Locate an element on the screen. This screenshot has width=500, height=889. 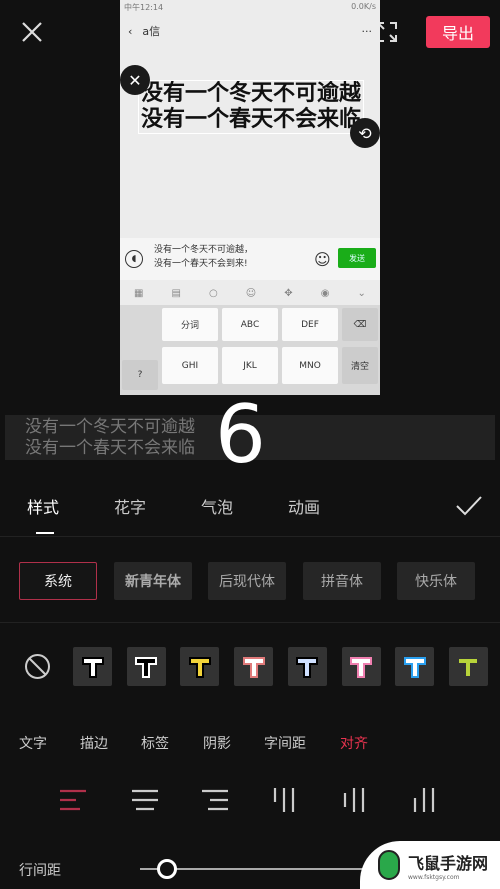
clear-key: 清空 is located at coordinates (360, 365).